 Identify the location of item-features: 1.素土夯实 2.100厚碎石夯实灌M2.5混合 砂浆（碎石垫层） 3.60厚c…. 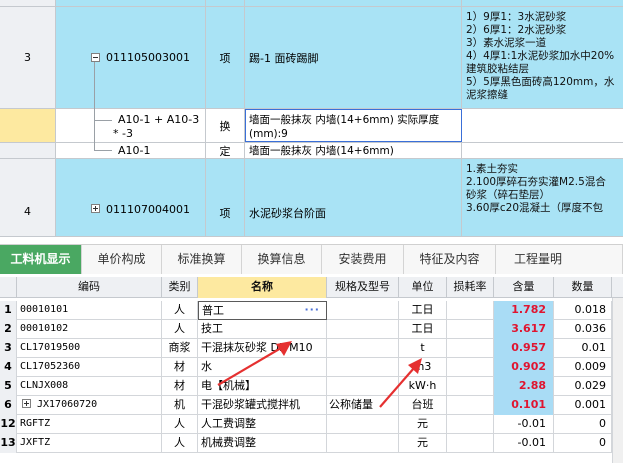
(542, 197).